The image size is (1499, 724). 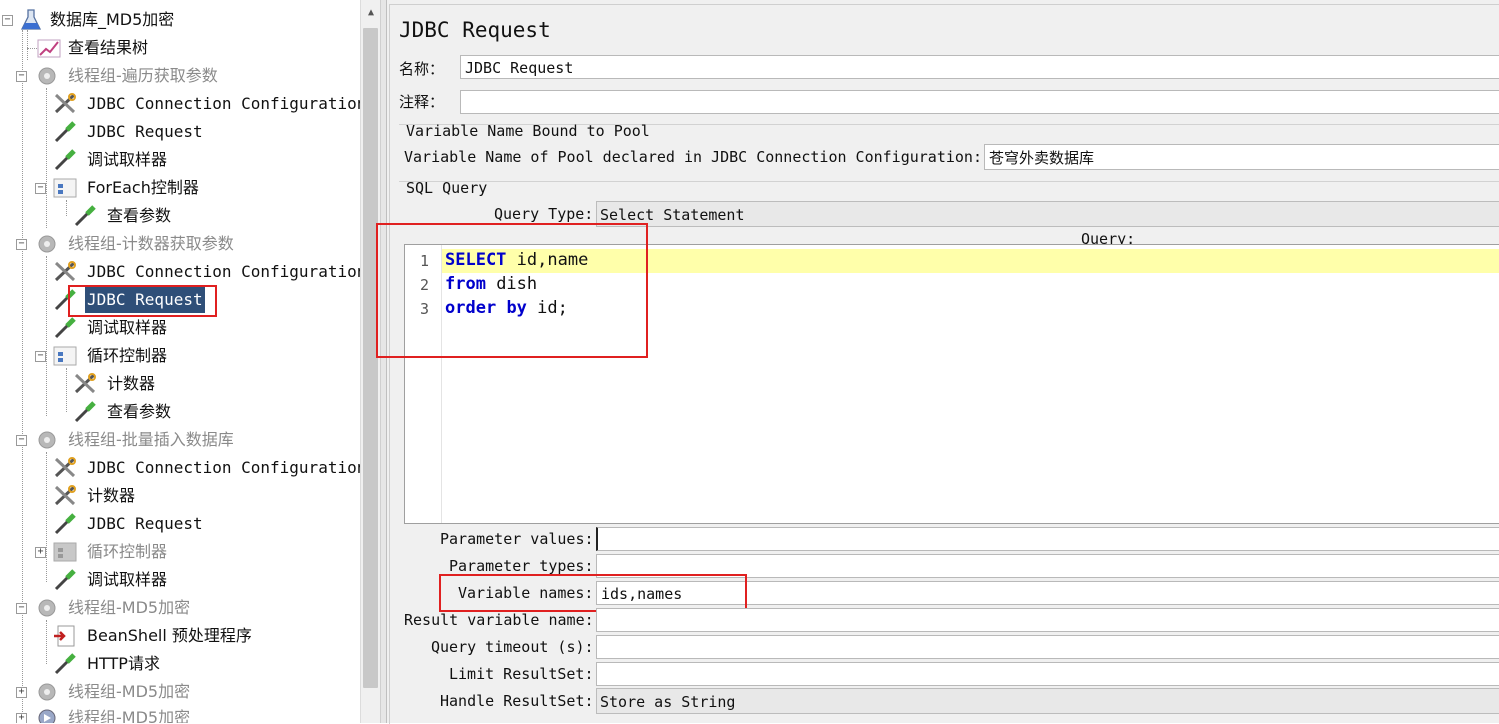 I want to click on tree-label: BeanShell 预处理程序, so click(x=169, y=635).